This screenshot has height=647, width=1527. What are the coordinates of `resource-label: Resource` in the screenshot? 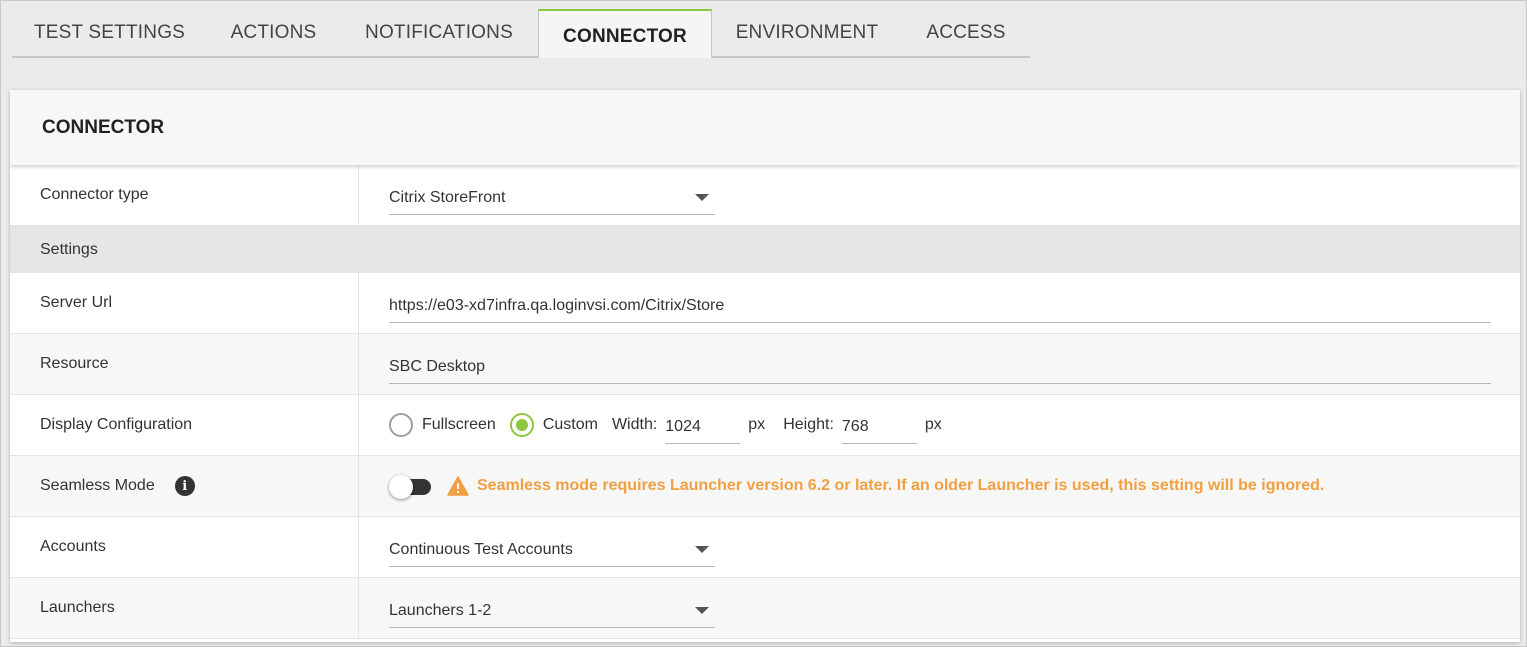 It's located at (184, 364).